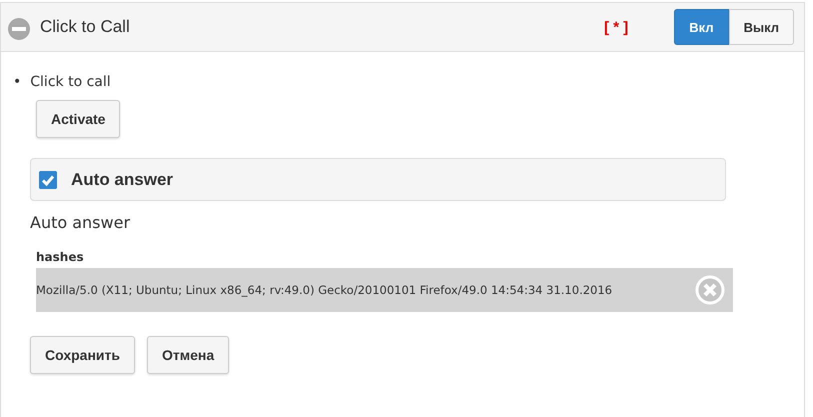 Image resolution: width=813 pixels, height=417 pixels. What do you see at coordinates (70, 82) in the screenshot?
I see `list-item: Click to call` at bounding box center [70, 82].